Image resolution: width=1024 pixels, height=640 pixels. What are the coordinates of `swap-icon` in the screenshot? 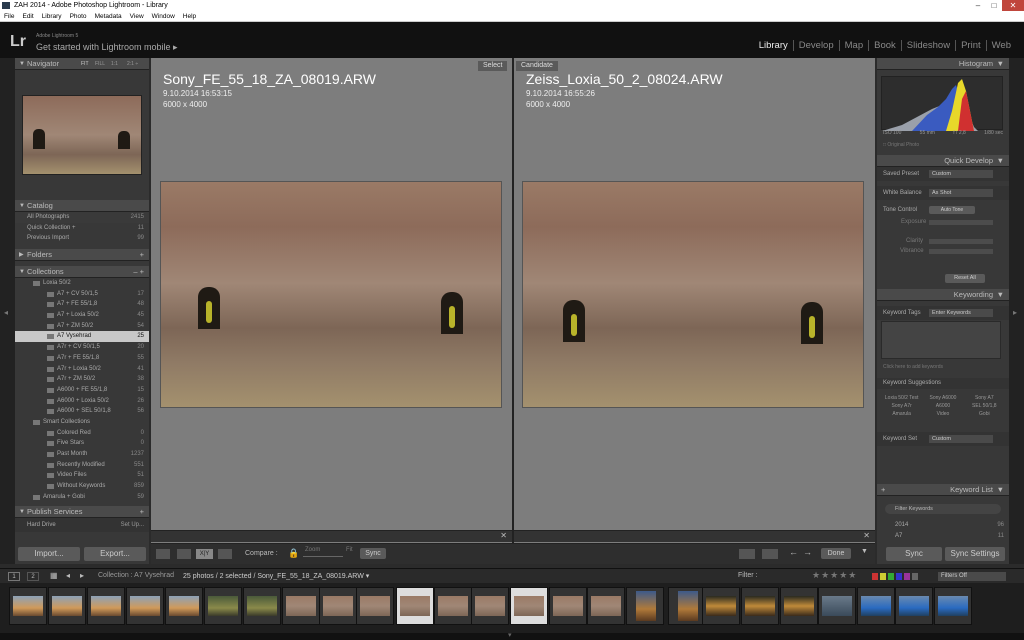 It's located at (747, 554).